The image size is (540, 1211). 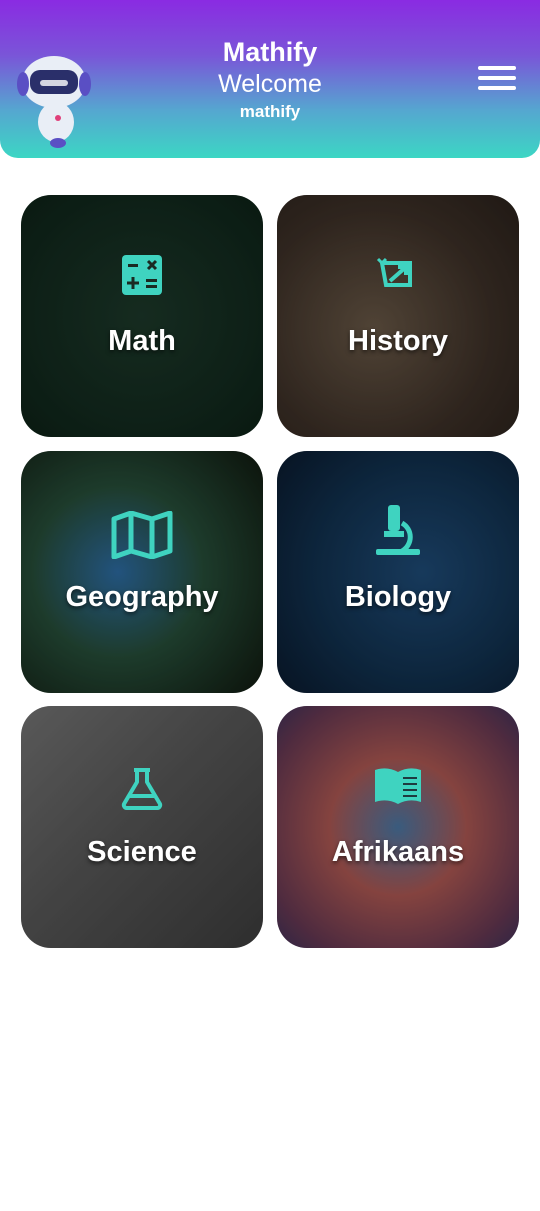 I want to click on subject-card-science: Science, so click(x=142, y=827).